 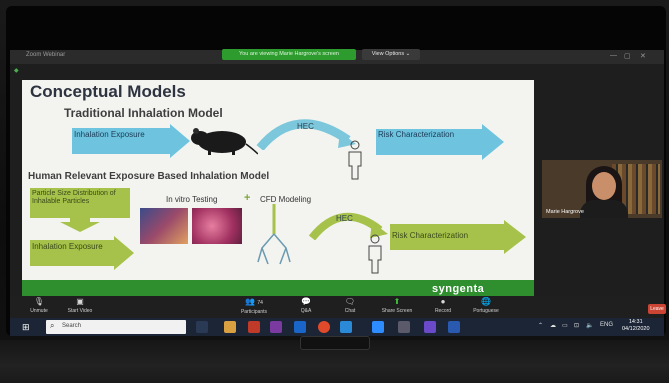 I want to click on participant-video: Marie Hargrove, so click(x=602, y=189).